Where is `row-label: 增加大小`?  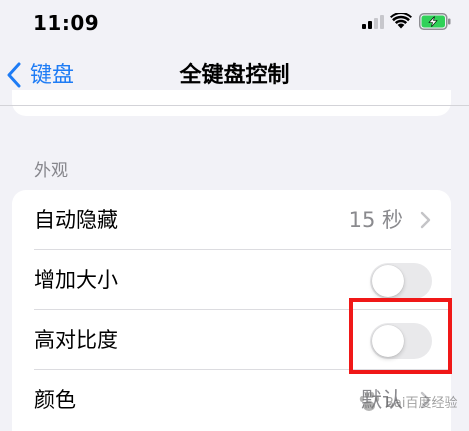 row-label: 增加大小 is located at coordinates (76, 280).